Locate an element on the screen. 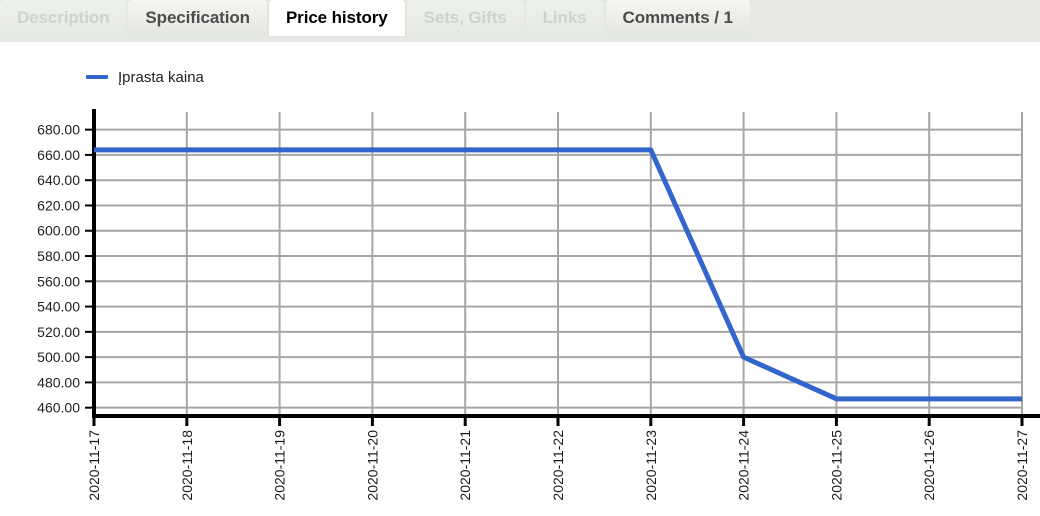 This screenshot has width=1040, height=516. y-axis-tick-label: 520.00 is located at coordinates (58, 332).